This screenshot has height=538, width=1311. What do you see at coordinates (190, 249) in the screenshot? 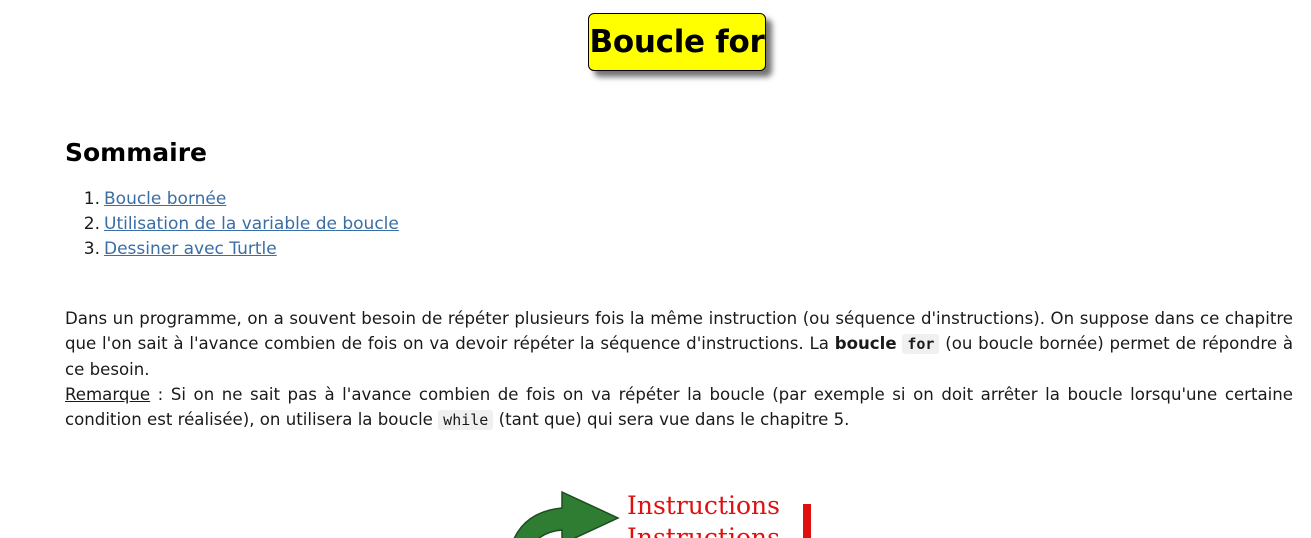
I see `toc-link-dessiner-avec-turtle: Dessiner avec Turtle` at bounding box center [190, 249].